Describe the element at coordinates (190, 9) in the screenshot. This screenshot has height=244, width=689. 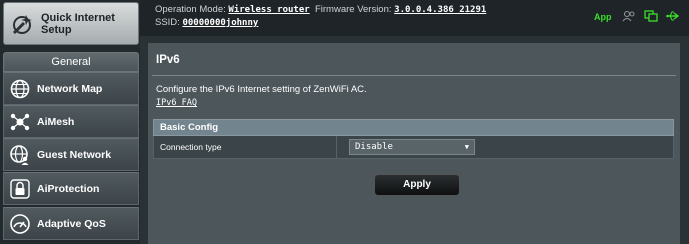
I see `operation-mode-label: Operation Mode:` at that location.